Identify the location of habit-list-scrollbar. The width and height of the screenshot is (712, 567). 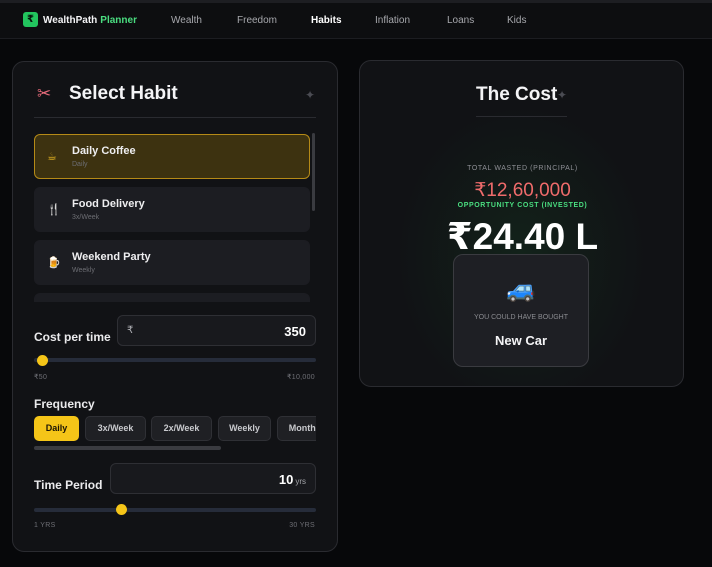
(313, 172).